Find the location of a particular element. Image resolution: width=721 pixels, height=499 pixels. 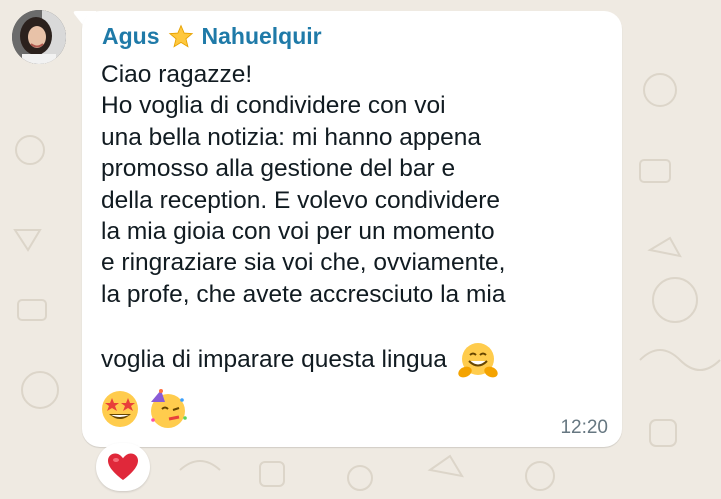

partying-face-icon is located at coordinates (169, 408).